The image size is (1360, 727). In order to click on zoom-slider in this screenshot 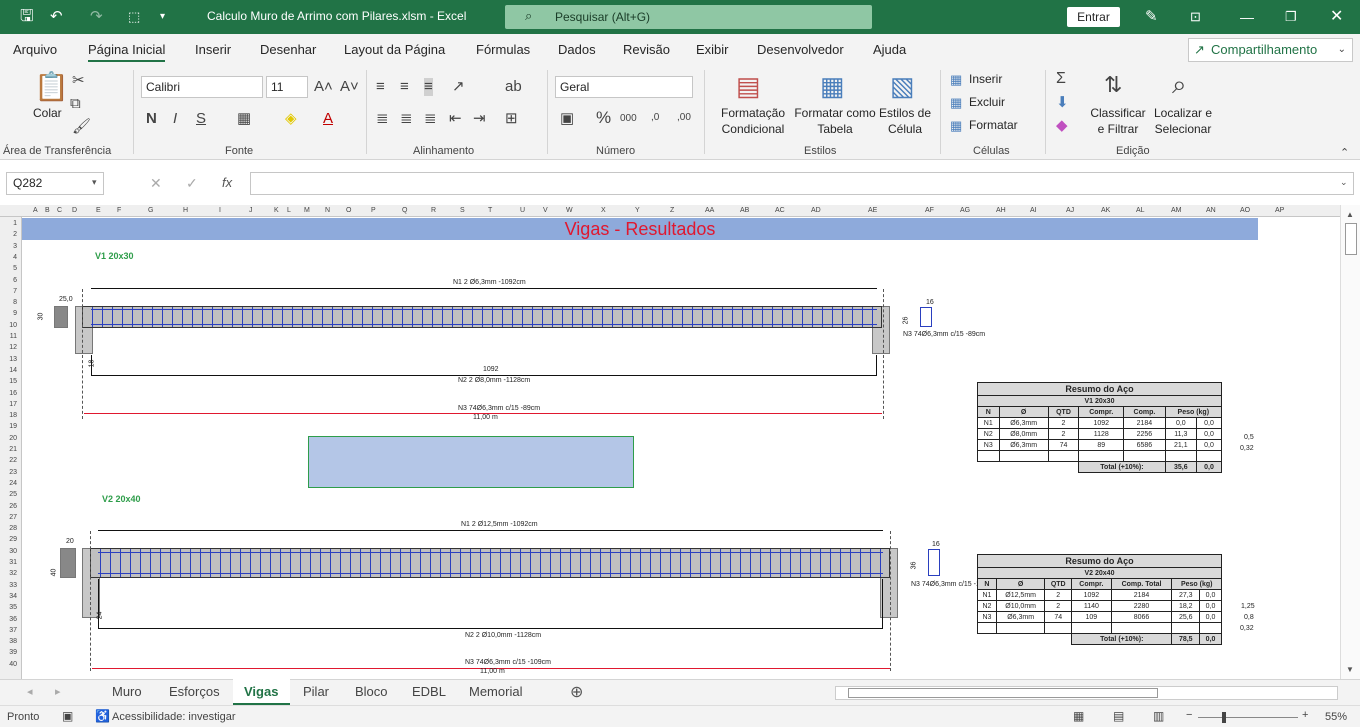, I will do `click(1248, 717)`.